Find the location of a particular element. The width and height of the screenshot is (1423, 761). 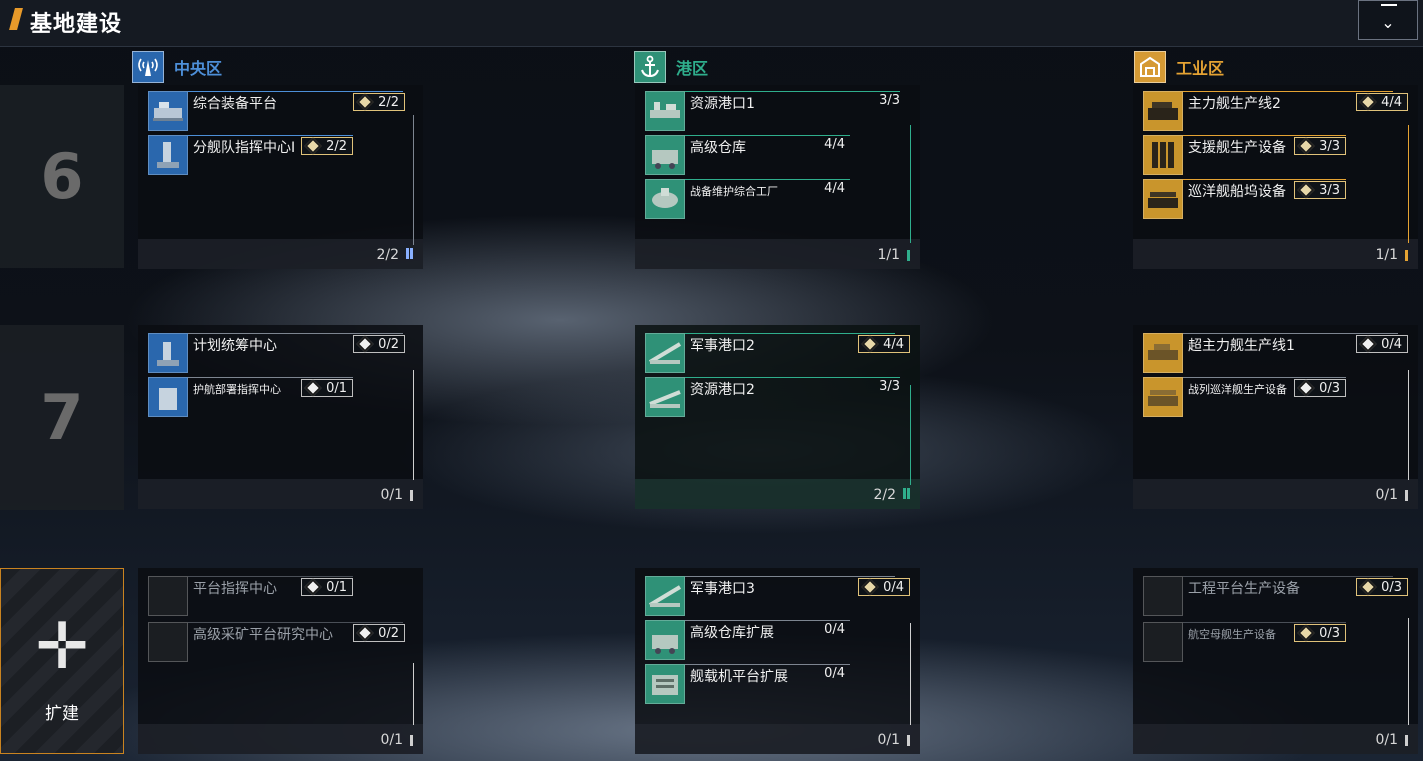

zone-header-central: 中央区 is located at coordinates (177, 67).